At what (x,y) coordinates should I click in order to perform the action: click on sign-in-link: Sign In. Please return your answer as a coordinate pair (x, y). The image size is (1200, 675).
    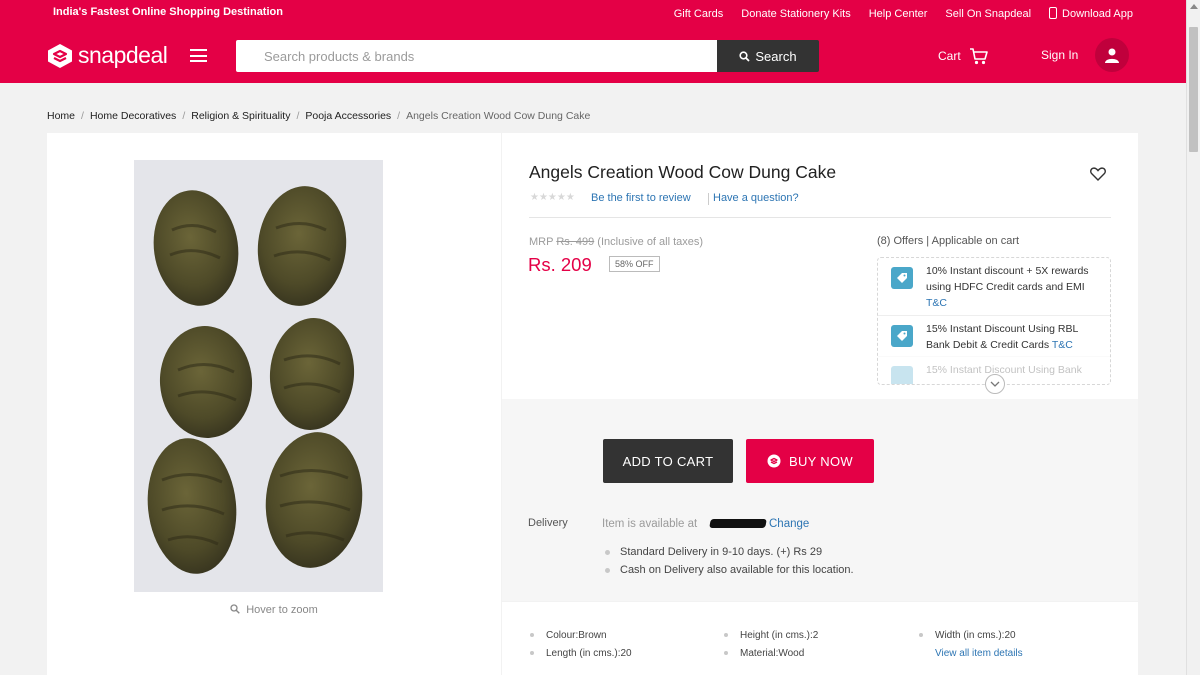
    Looking at the image, I should click on (1059, 55).